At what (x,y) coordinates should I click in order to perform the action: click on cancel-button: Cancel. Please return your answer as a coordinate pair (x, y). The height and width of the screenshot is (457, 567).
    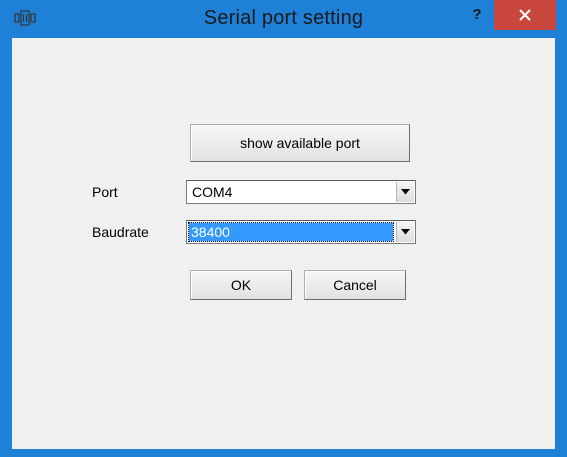
    Looking at the image, I should click on (355, 285).